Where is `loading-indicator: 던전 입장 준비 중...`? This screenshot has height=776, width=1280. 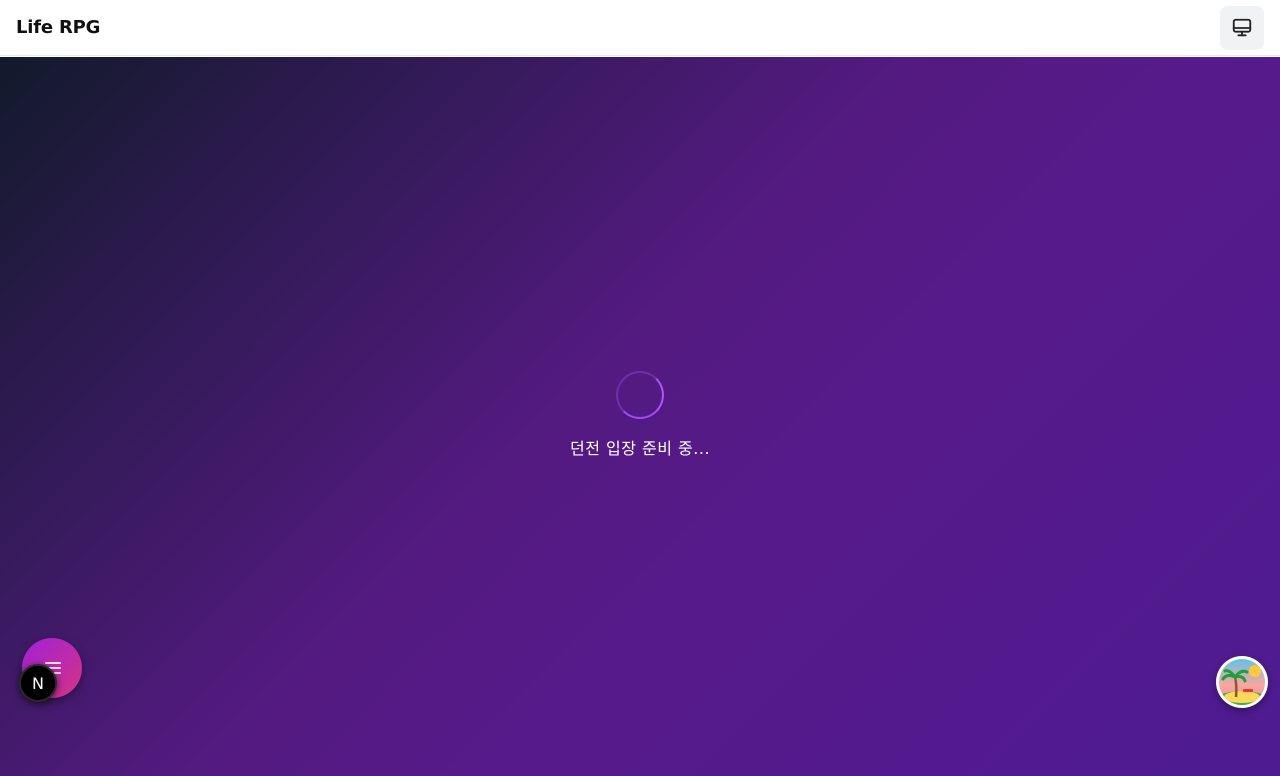 loading-indicator: 던전 입장 준비 중... is located at coordinates (640, 415).